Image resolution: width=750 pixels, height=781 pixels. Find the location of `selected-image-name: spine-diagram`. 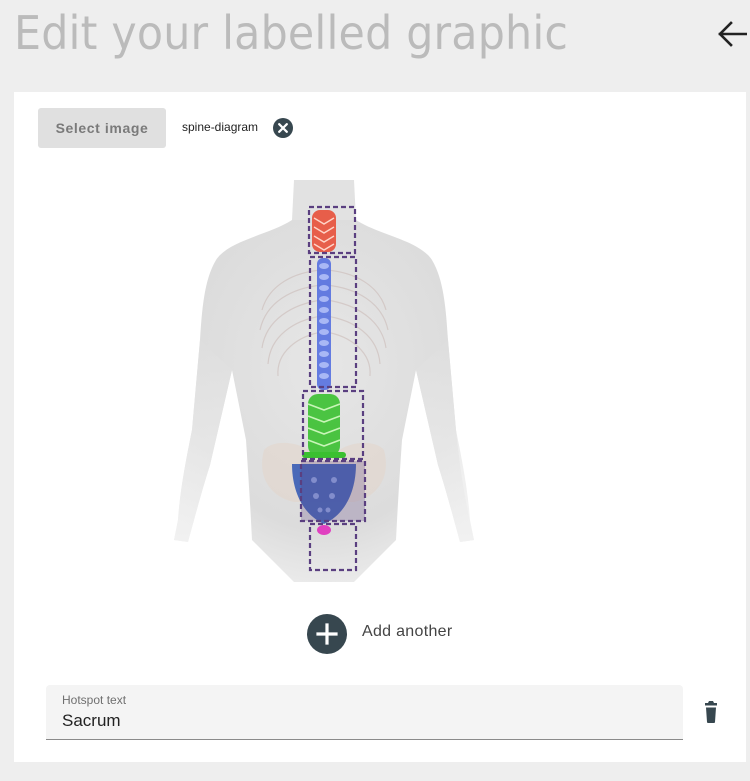

selected-image-name: spine-diagram is located at coordinates (220, 127).